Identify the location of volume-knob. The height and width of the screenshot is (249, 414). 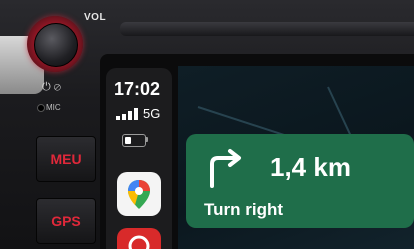
(56, 45).